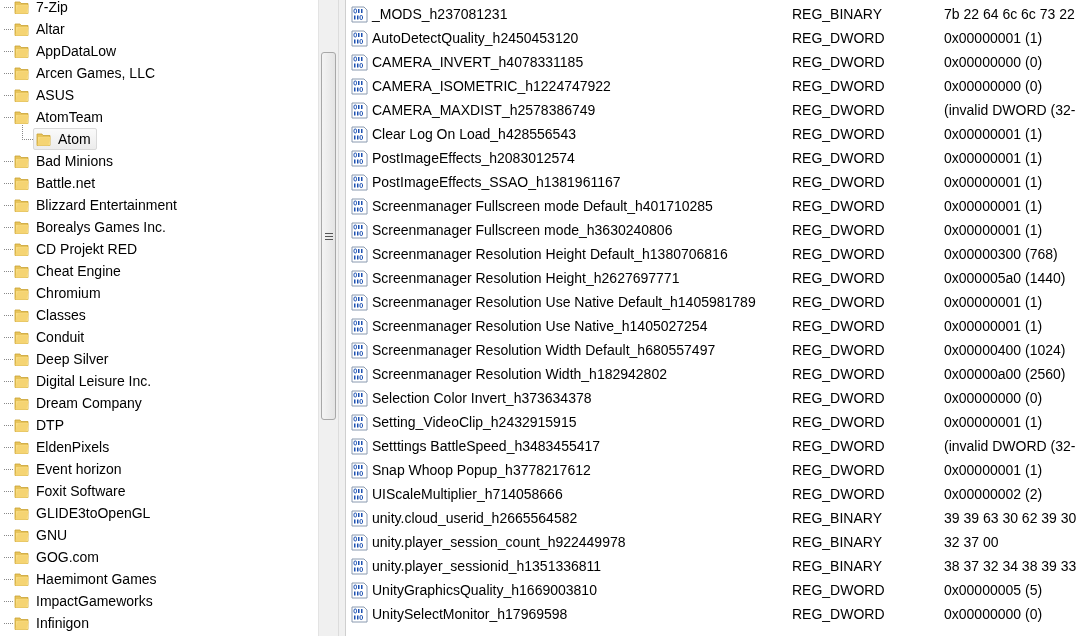 The image size is (1079, 636). Describe the element at coordinates (53, 623) in the screenshot. I see `tree-item: Infinigon` at that location.